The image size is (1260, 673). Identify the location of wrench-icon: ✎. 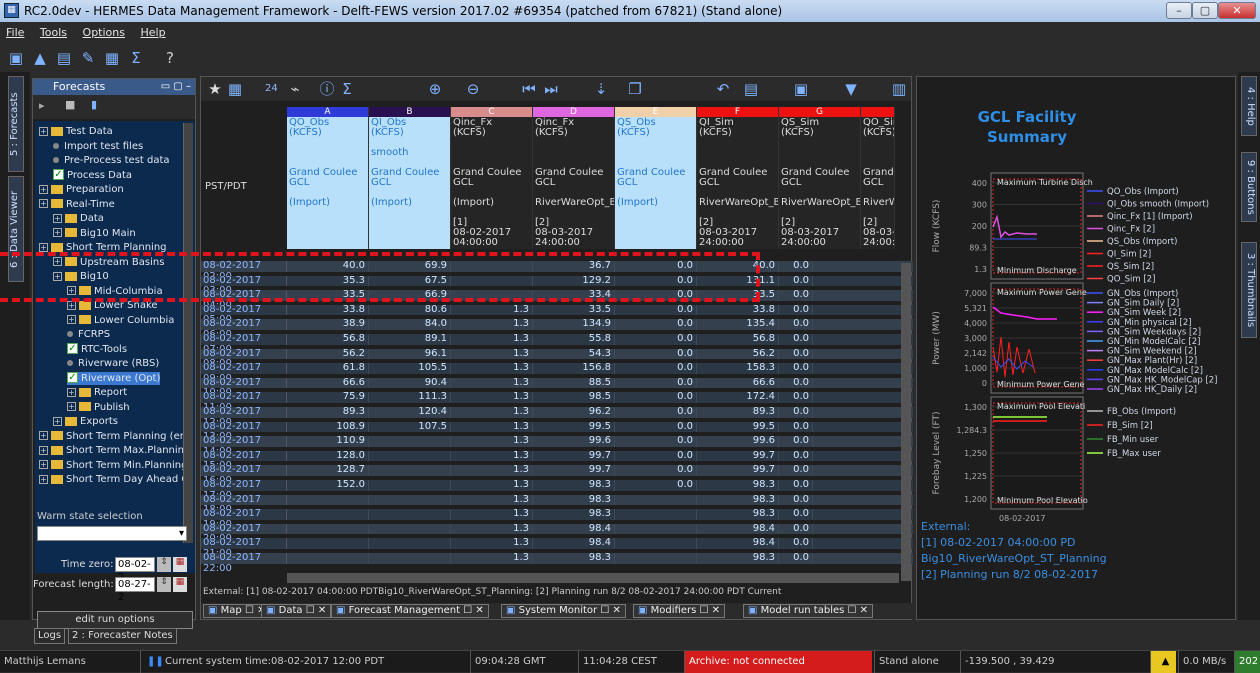
(88, 58).